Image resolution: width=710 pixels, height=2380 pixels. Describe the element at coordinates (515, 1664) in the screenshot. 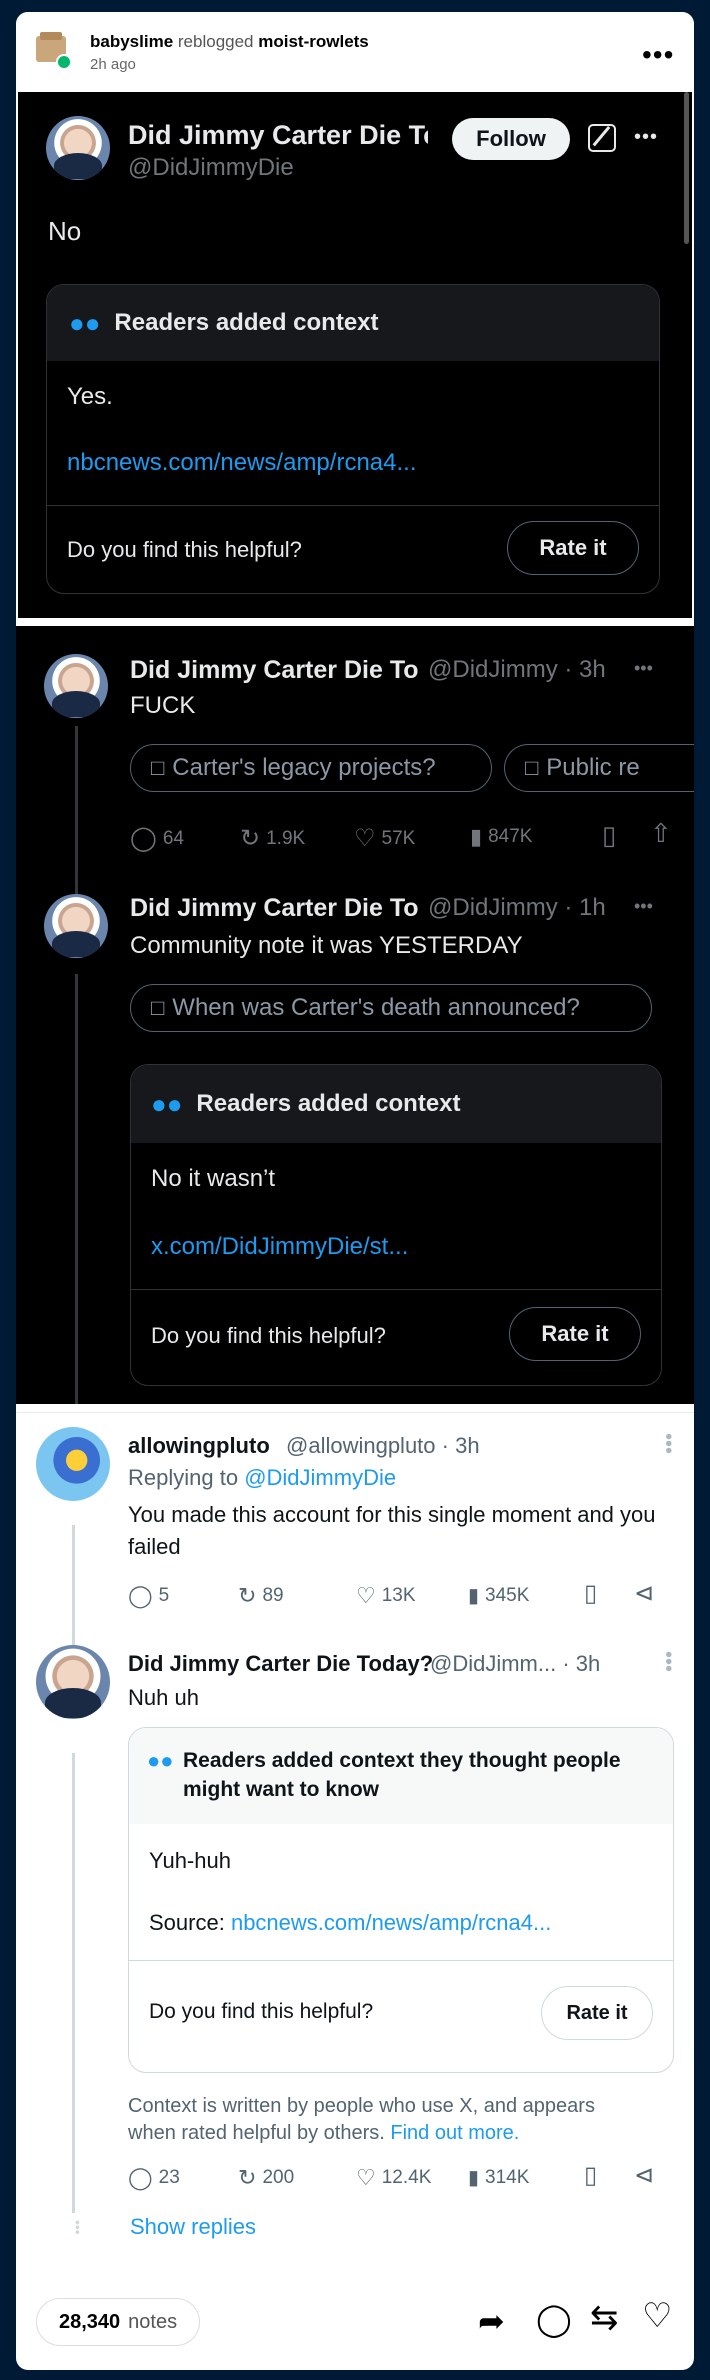

I see `tweet-author-handle: @DidJimm... · 3h` at that location.